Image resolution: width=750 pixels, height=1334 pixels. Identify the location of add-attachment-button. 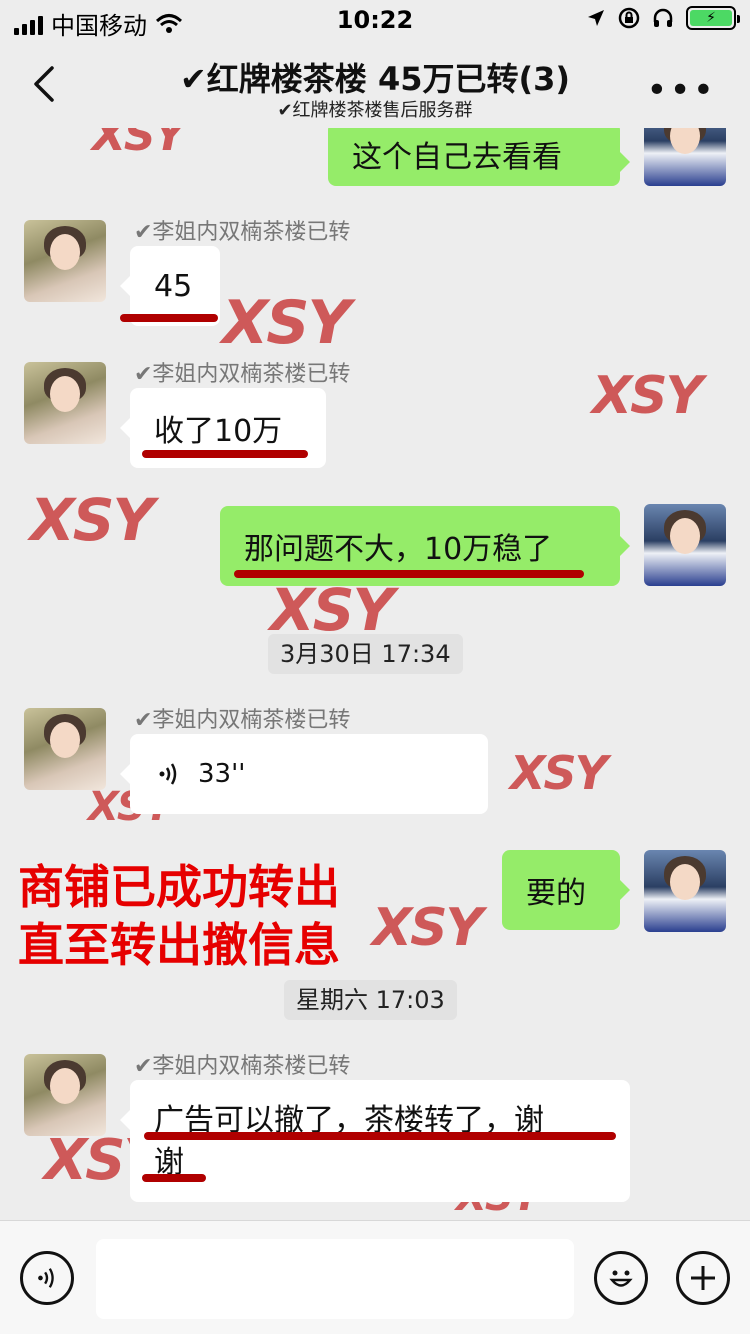
(703, 1278).